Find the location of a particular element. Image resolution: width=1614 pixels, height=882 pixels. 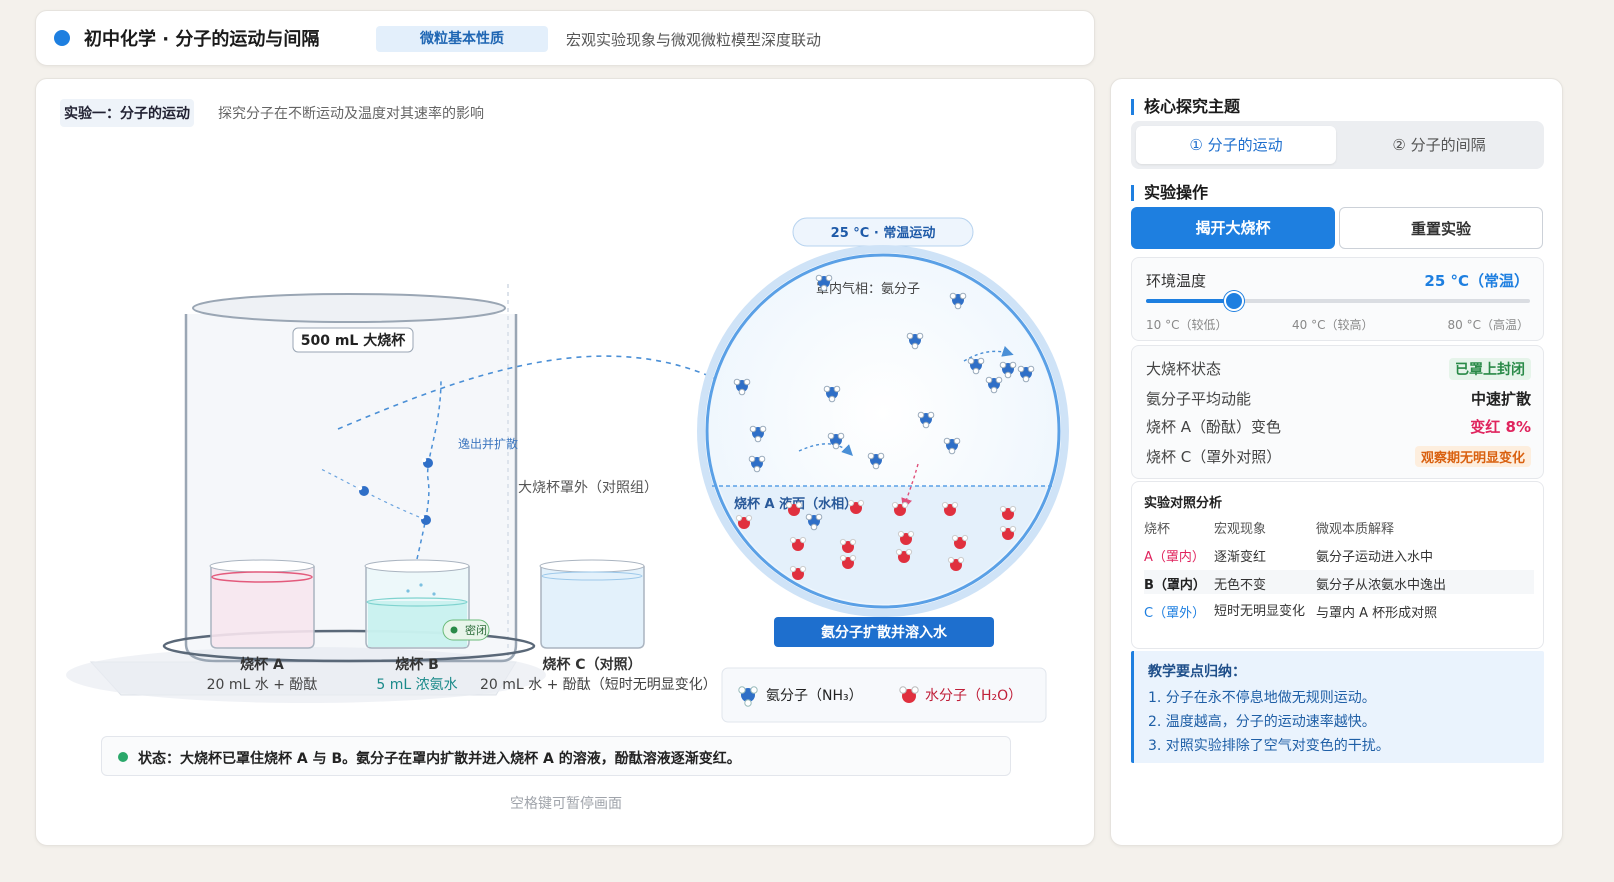

table-cell: B（罩内） is located at coordinates (1175, 585).